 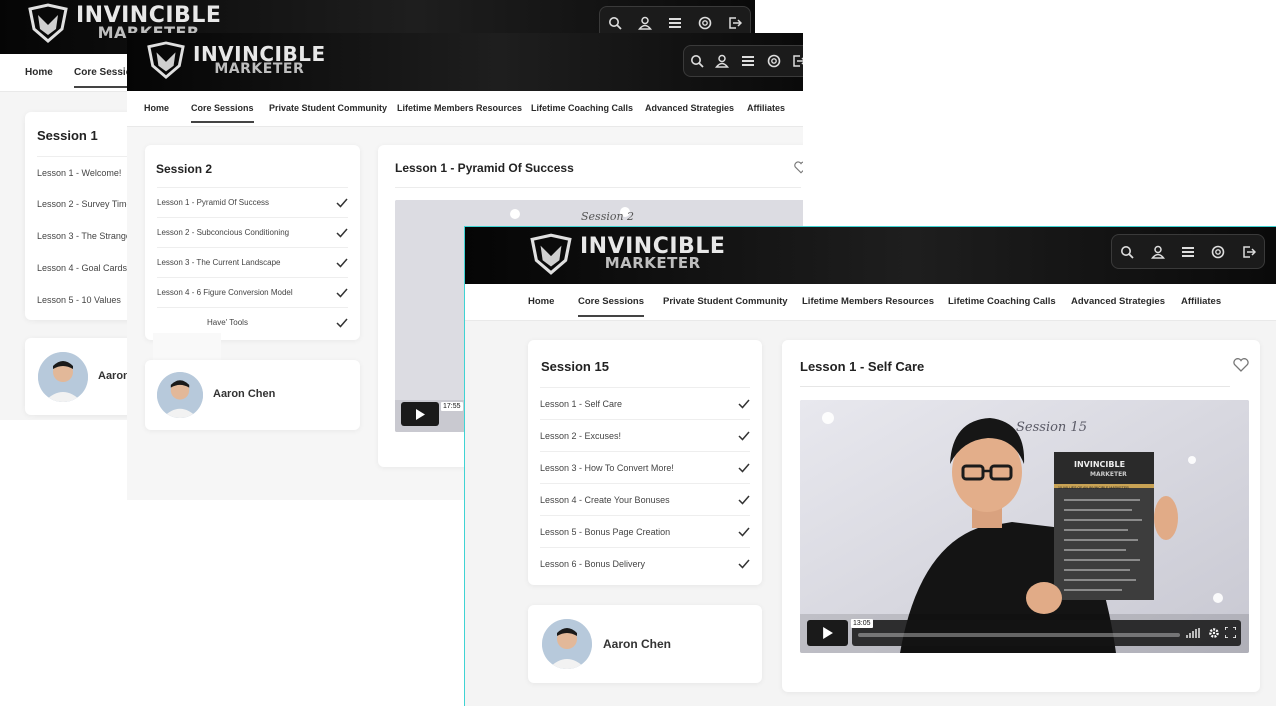 I want to click on lesson-label: Lesson 4 - Goal Cards, so click(x=82, y=268).